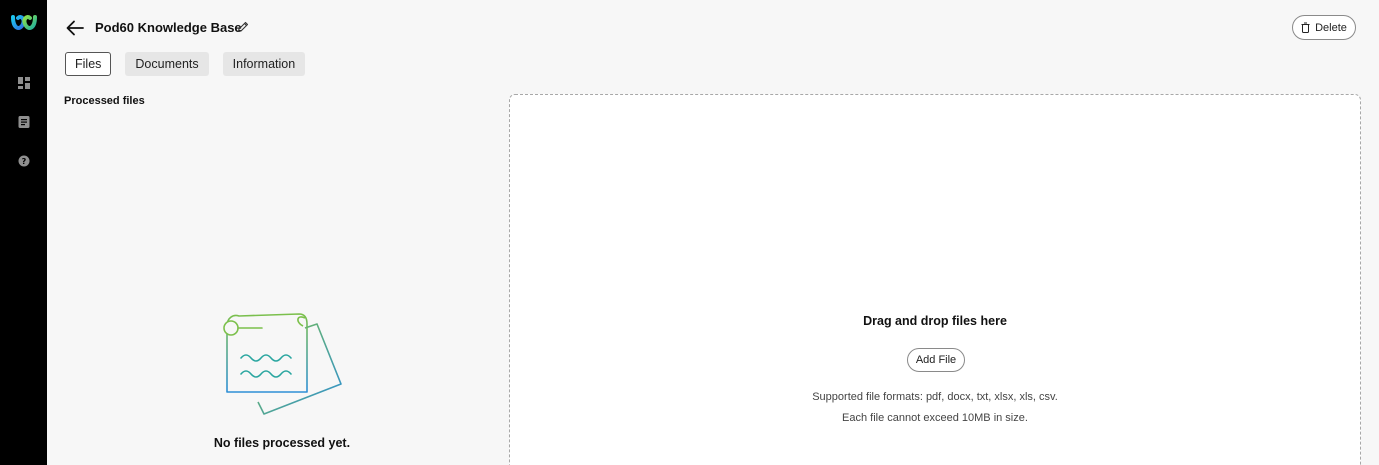 This screenshot has width=1379, height=465. Describe the element at coordinates (935, 321) in the screenshot. I see `dropzone-title: Drag and drop files here` at that location.